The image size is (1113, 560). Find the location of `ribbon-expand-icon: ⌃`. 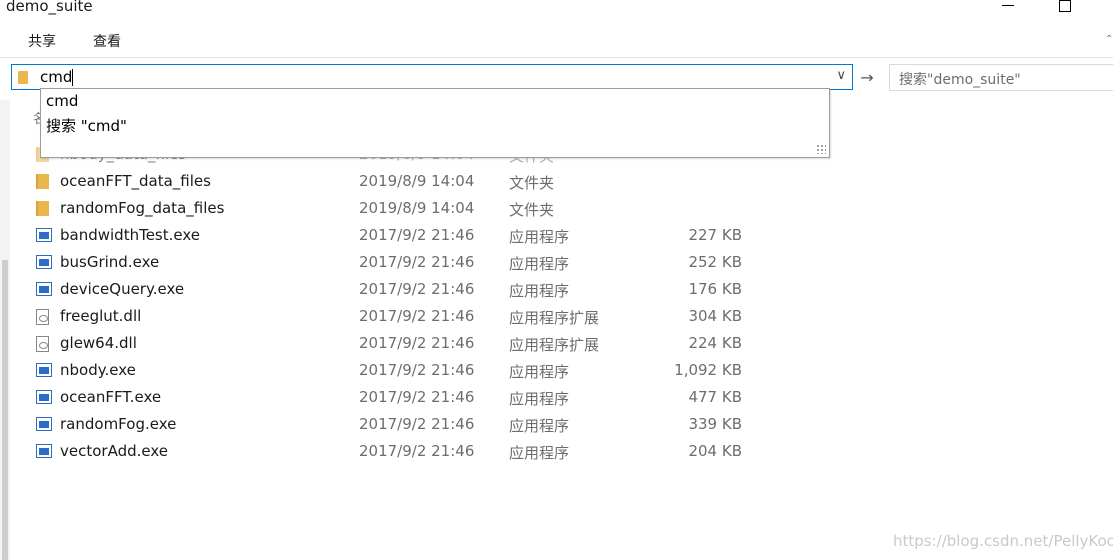

ribbon-expand-icon: ⌃ is located at coordinates (1109, 39).